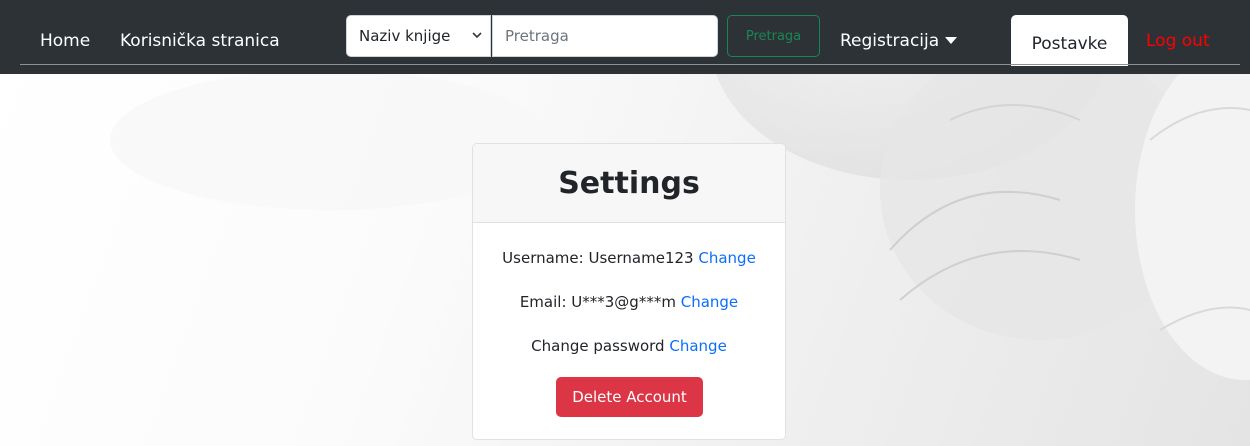 The height and width of the screenshot is (446, 1250). What do you see at coordinates (405, 36) in the screenshot?
I see `search-type-value: Naziv knjige` at bounding box center [405, 36].